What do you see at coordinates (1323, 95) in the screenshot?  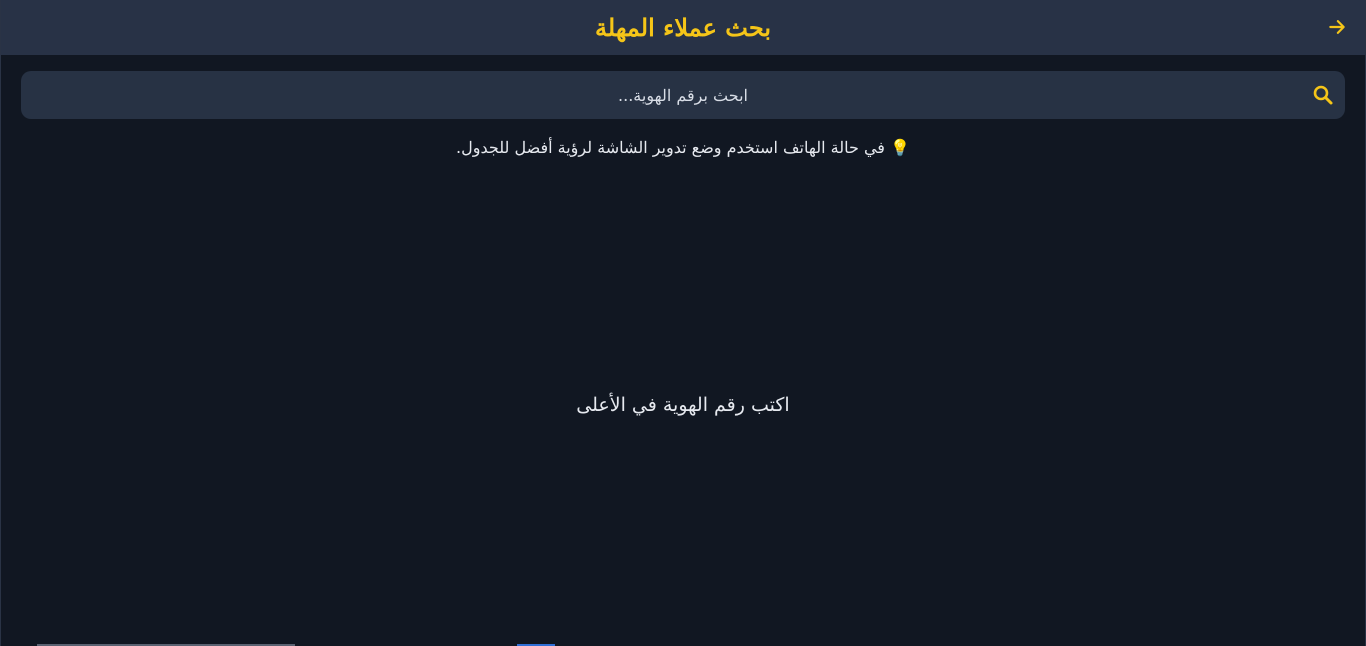 I see `search-icon` at bounding box center [1323, 95].